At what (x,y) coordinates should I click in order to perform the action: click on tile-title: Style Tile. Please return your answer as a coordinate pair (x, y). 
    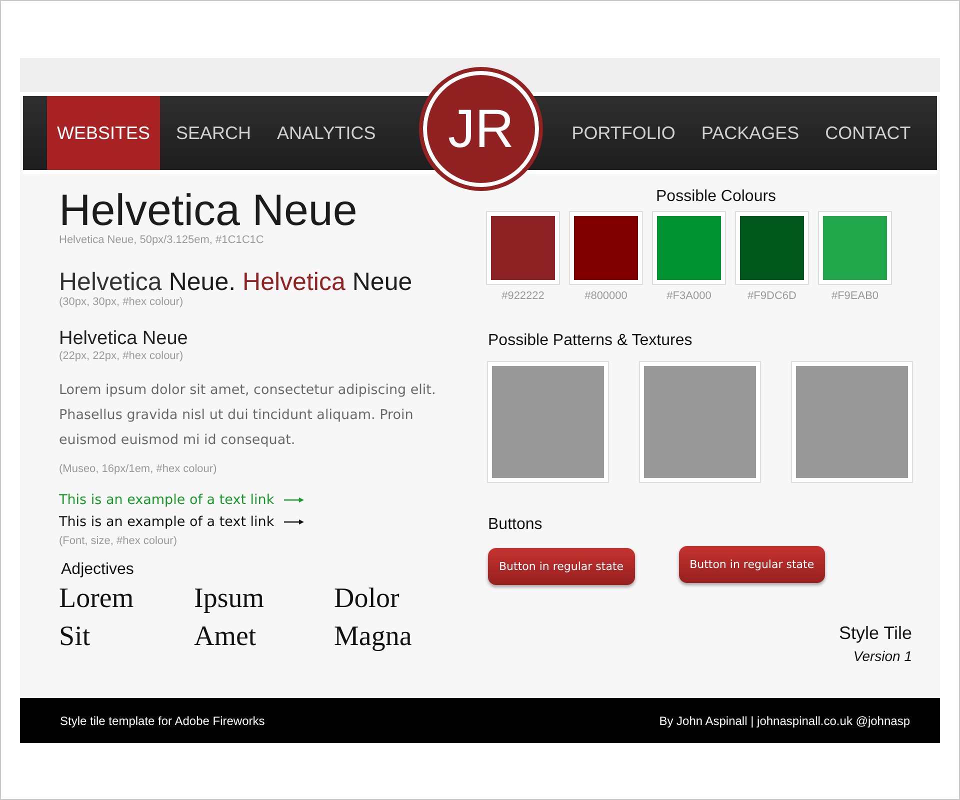
    Looking at the image, I should click on (875, 633).